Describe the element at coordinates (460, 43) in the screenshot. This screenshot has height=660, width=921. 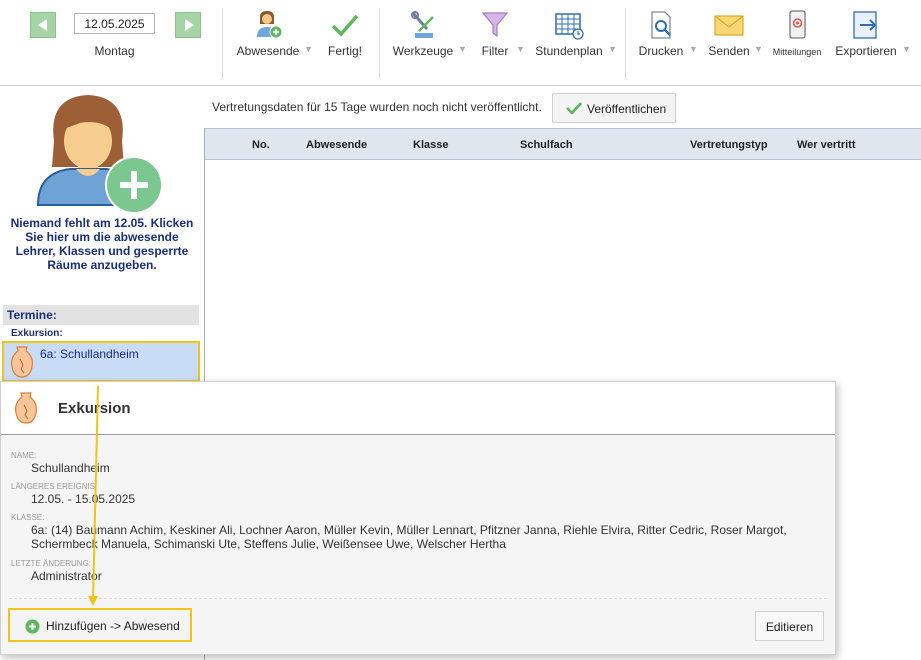
I see `main-toolbar: Montag Abwesende ▼ Fertig! Werkzeuge ▼` at that location.